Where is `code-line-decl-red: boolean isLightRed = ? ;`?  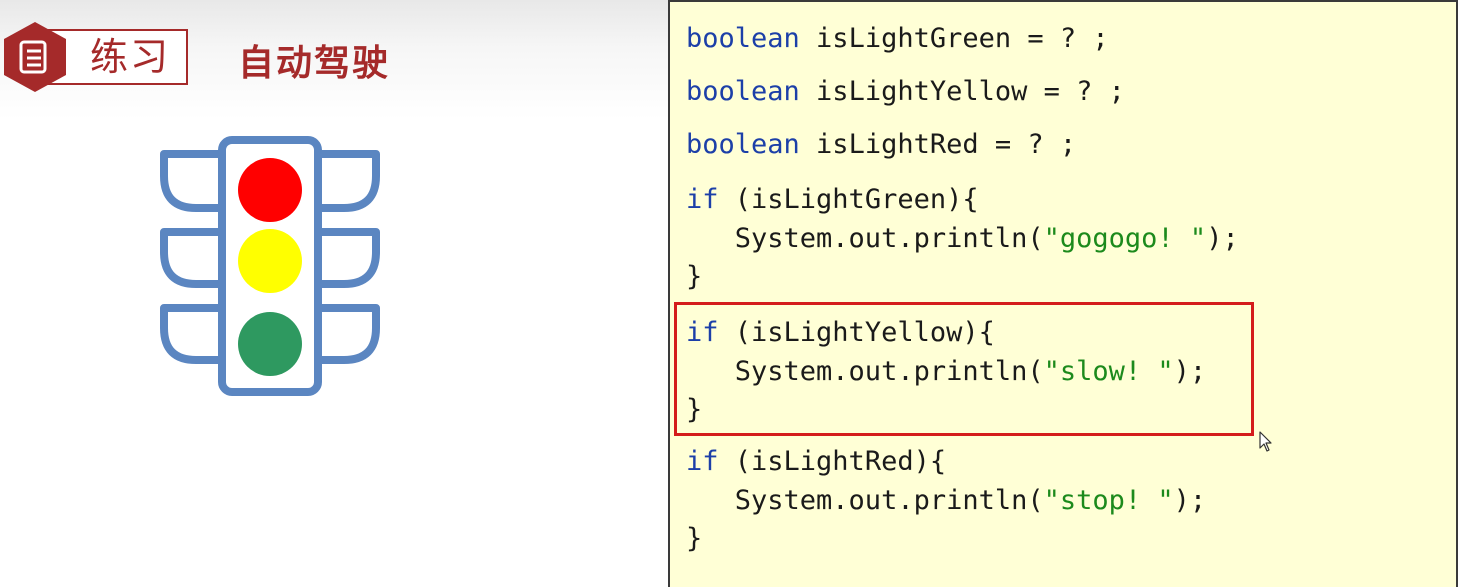 code-line-decl-red: boolean isLightRed = ? ; is located at coordinates (881, 144).